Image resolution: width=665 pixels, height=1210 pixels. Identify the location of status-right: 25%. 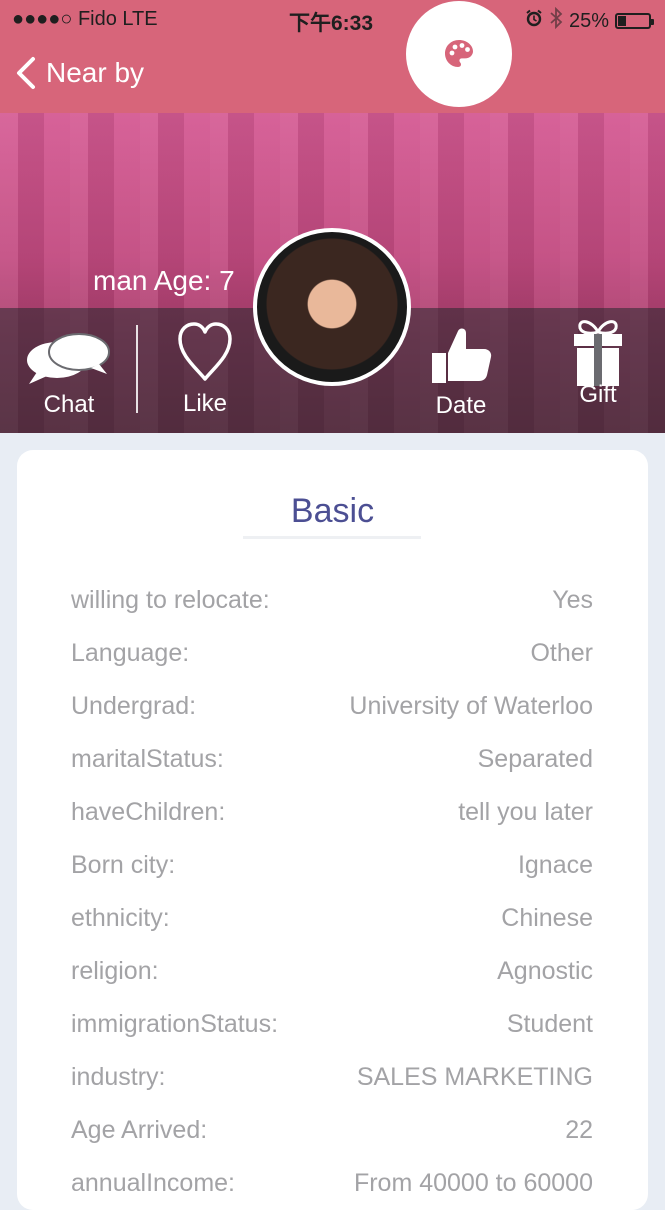
(589, 20).